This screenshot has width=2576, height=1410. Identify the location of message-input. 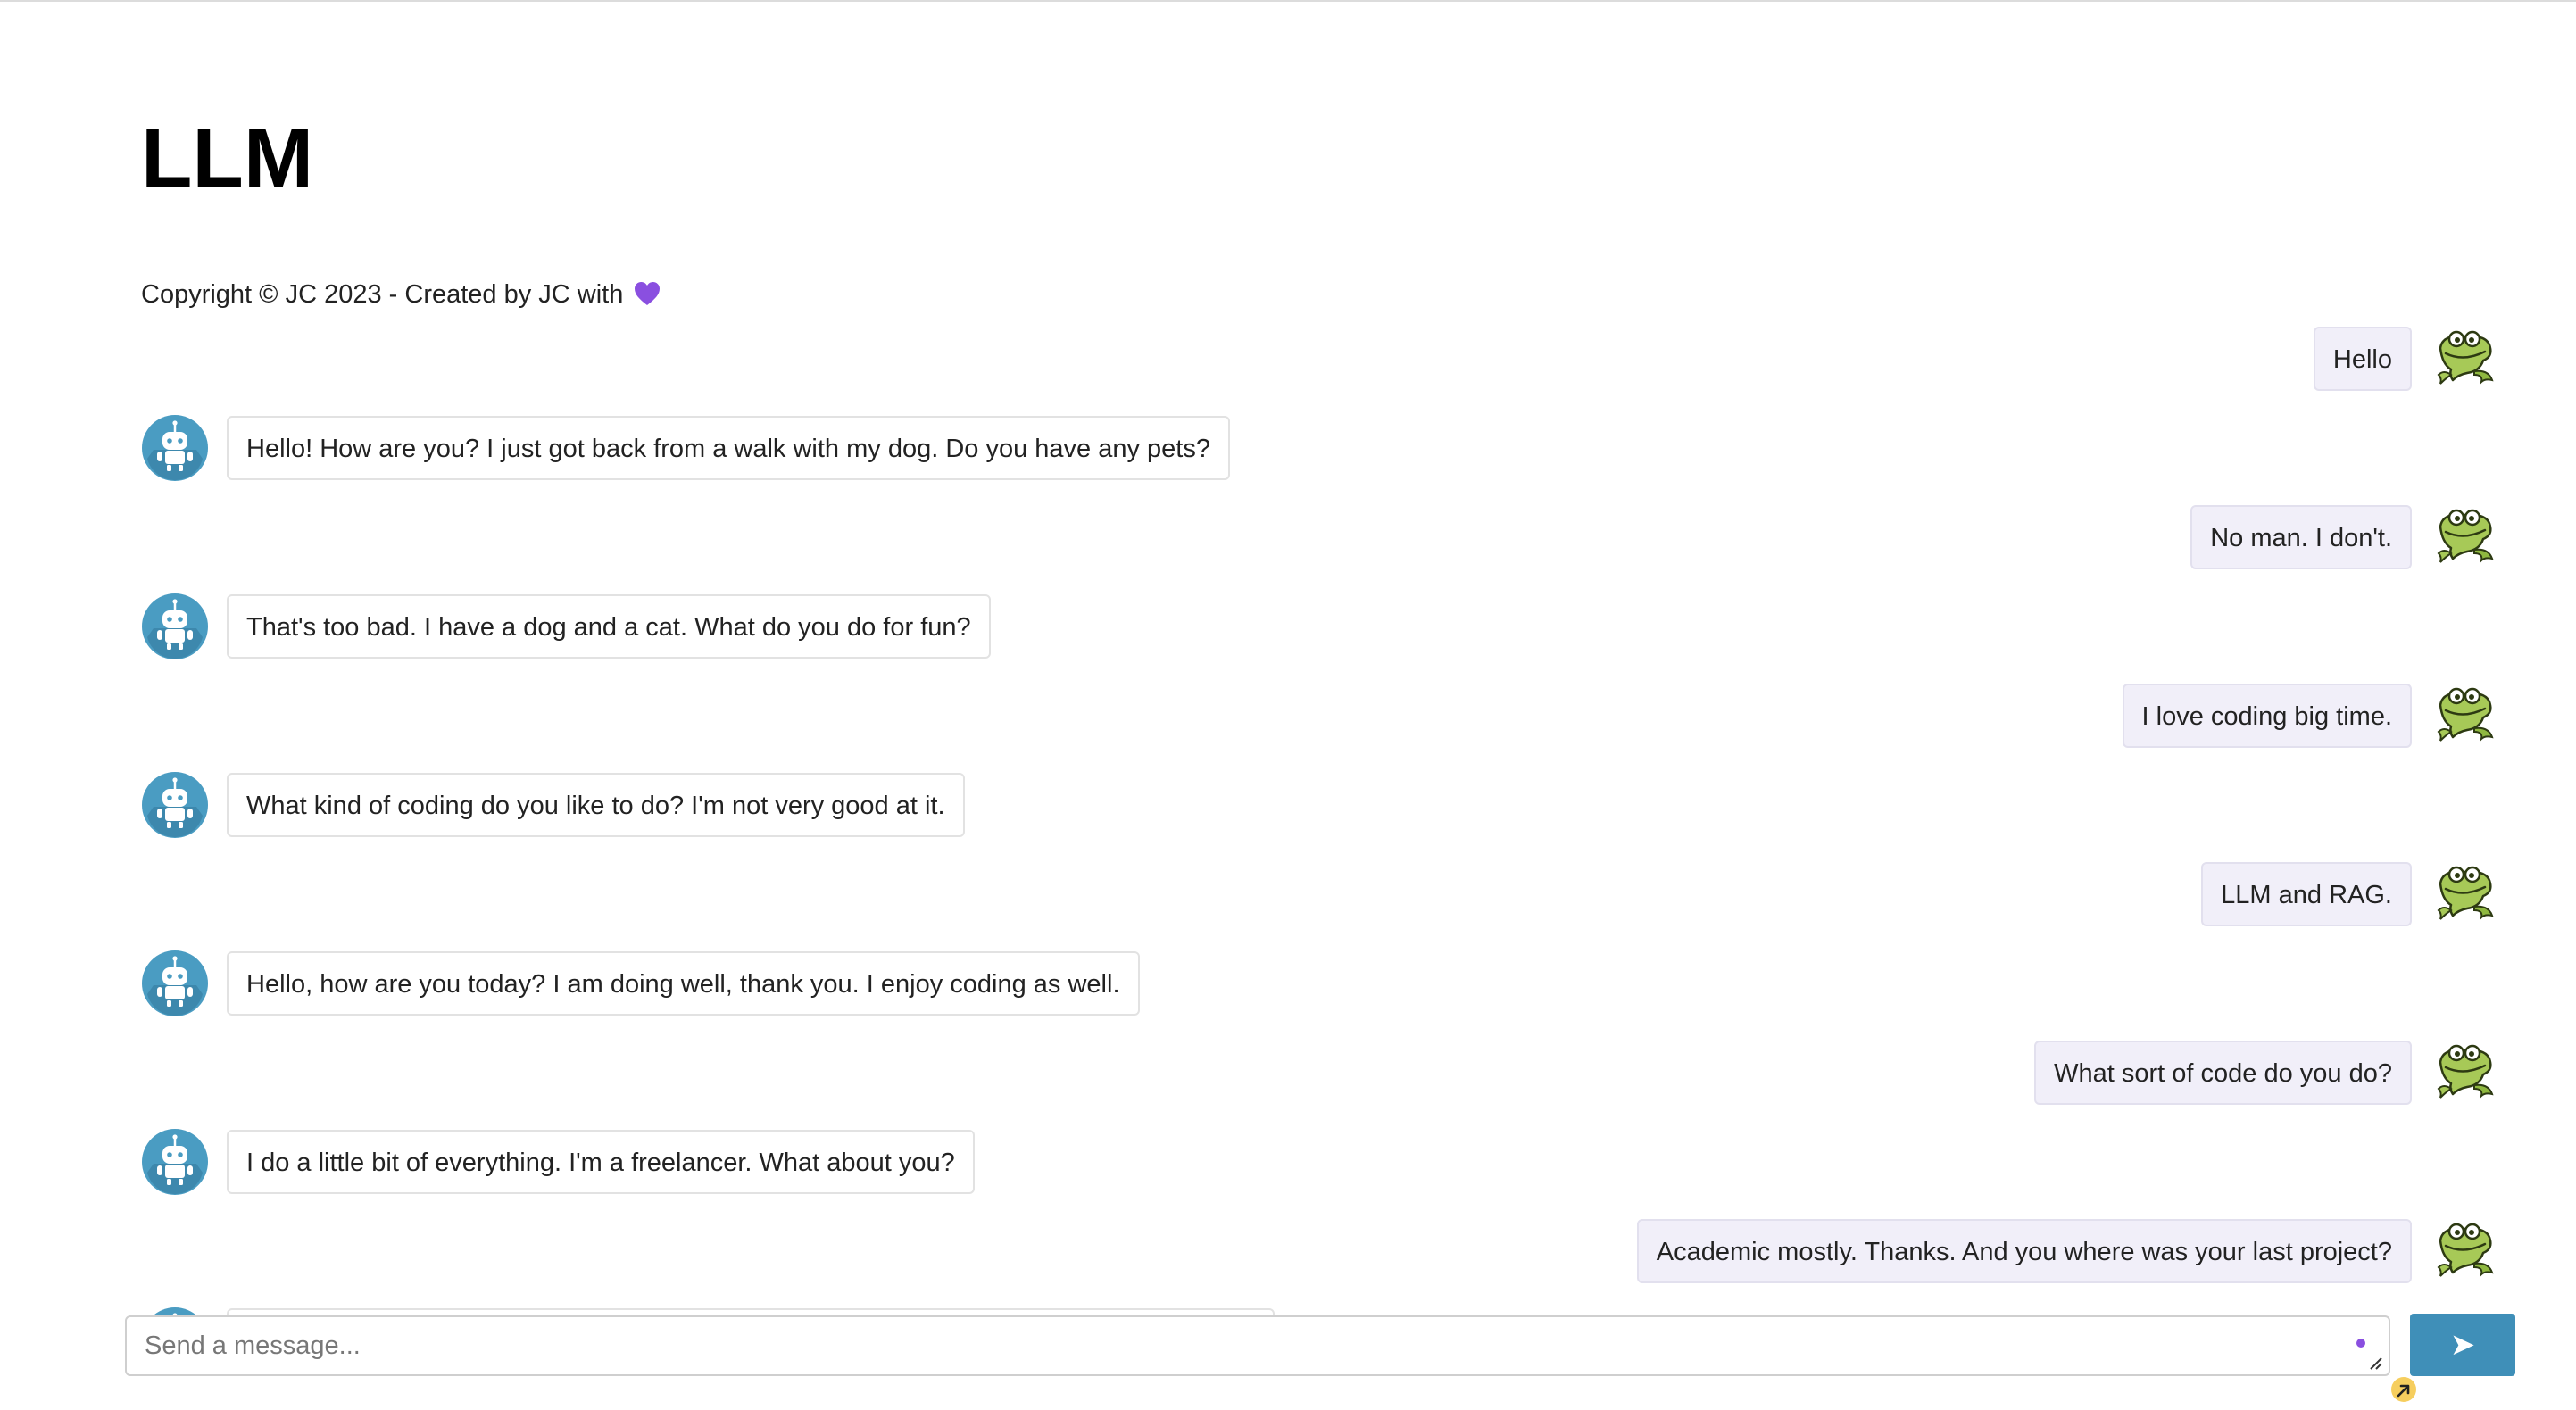
(1258, 1346).